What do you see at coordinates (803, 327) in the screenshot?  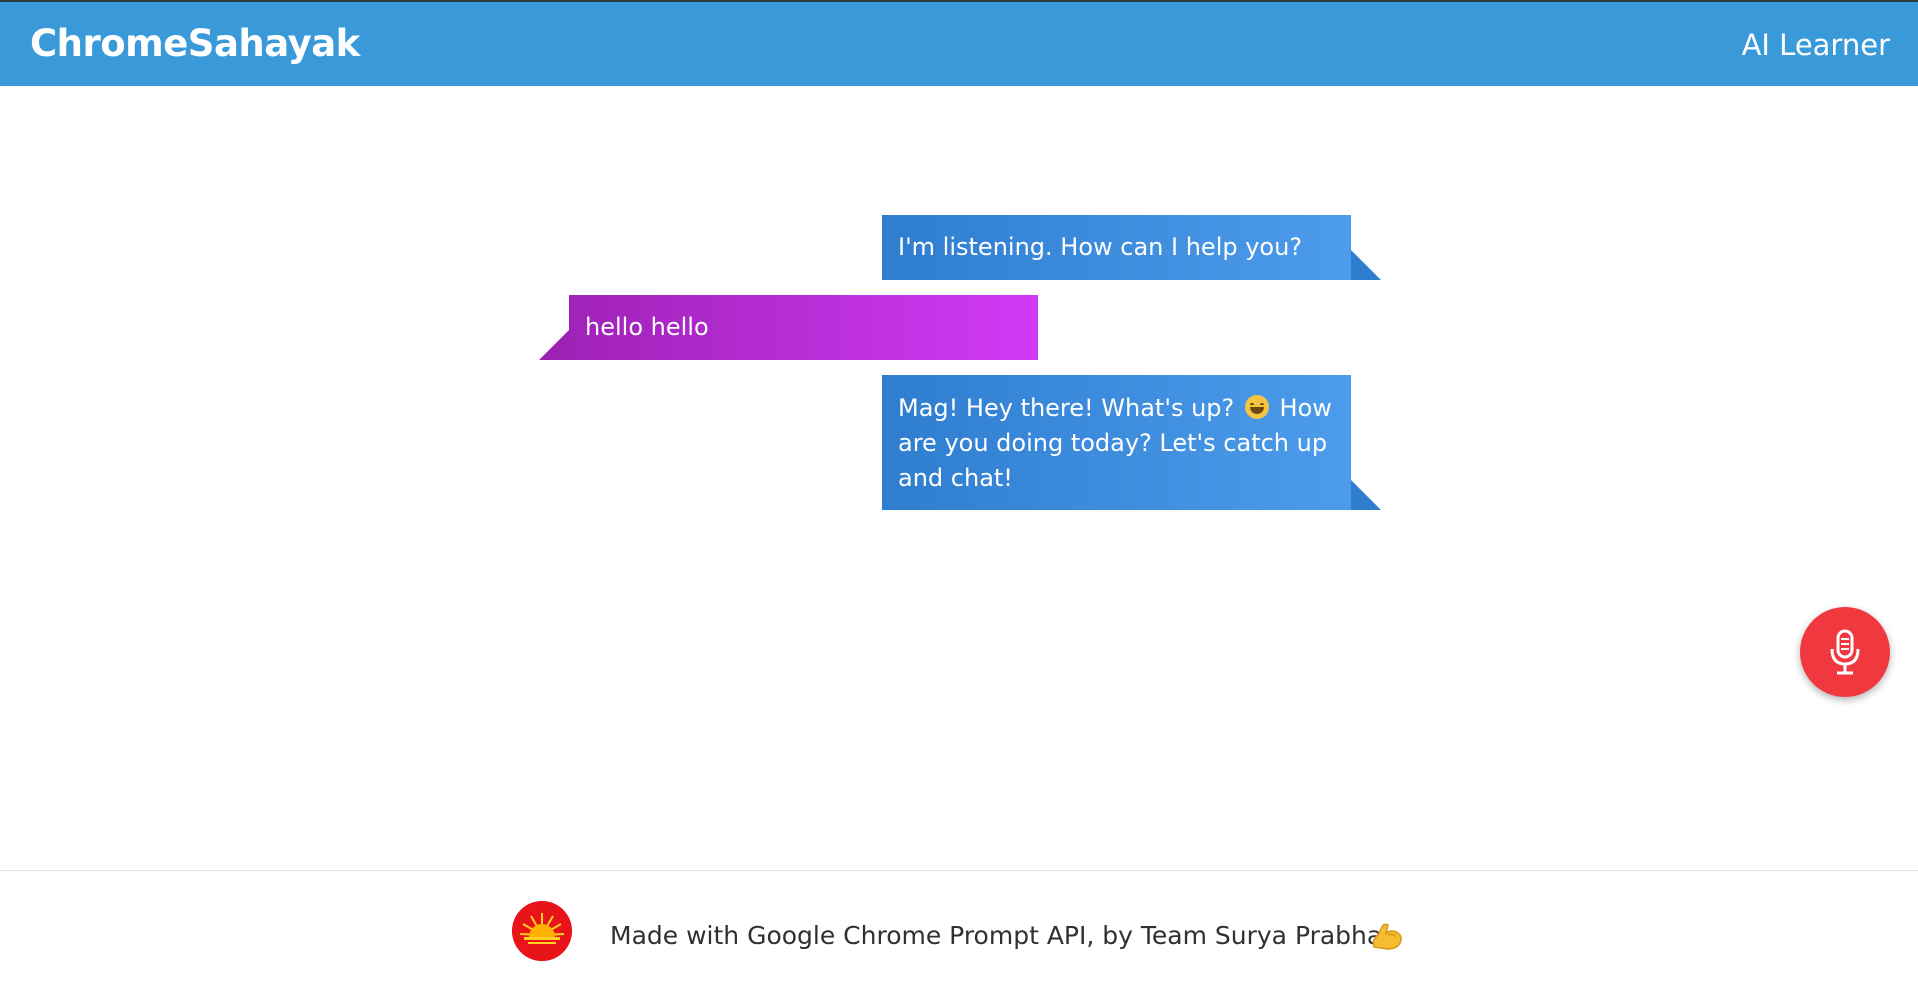 I see `user-message: hello hello` at bounding box center [803, 327].